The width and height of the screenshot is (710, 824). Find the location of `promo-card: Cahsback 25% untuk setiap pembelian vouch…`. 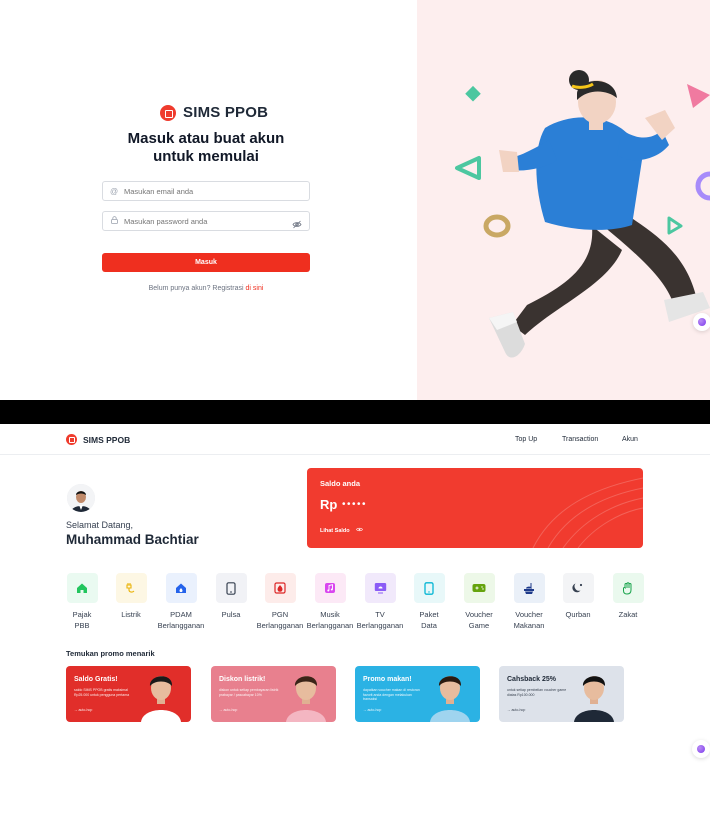

promo-card: Cahsback 25% untuk setiap pembelian vouch… is located at coordinates (561, 694).